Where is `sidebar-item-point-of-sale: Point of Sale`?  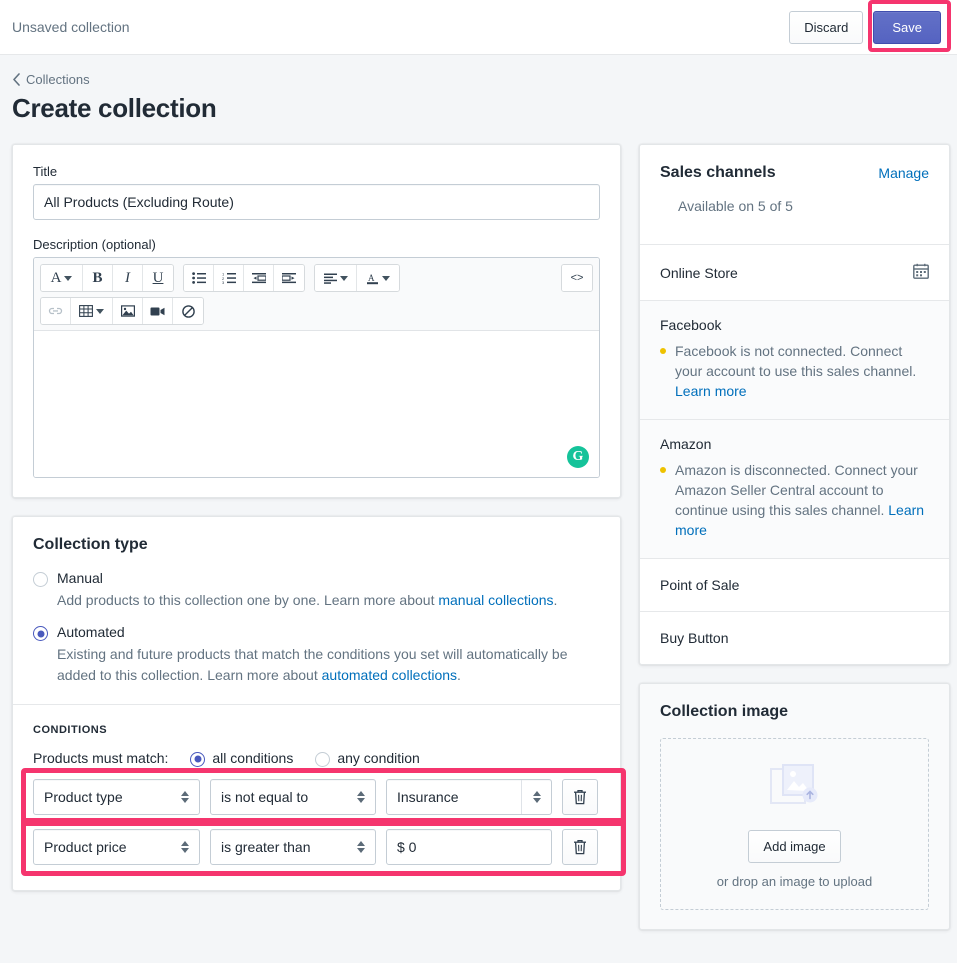 sidebar-item-point-of-sale: Point of Sale is located at coordinates (794, 584).